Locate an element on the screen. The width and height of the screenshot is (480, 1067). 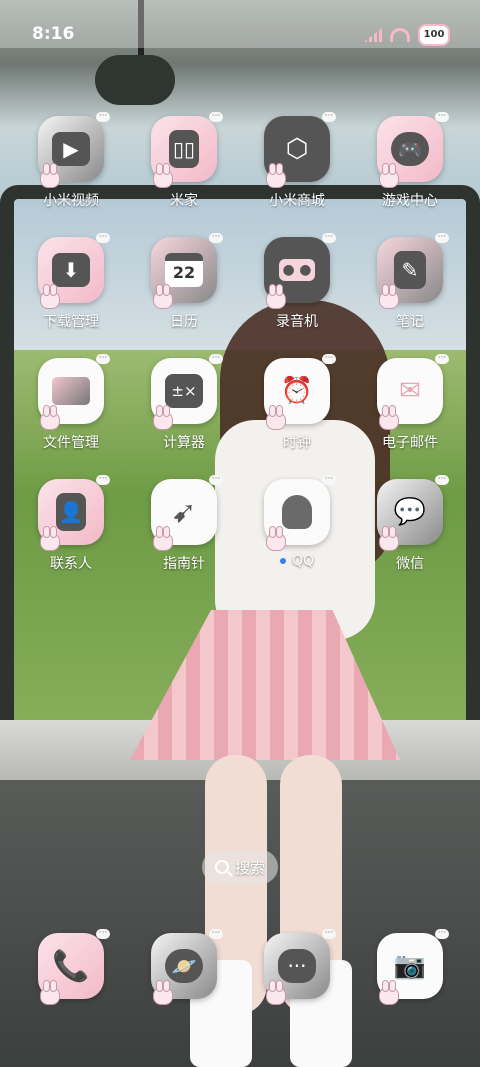
contacts-icon: 👤 ··· is located at coordinates (74, 513).